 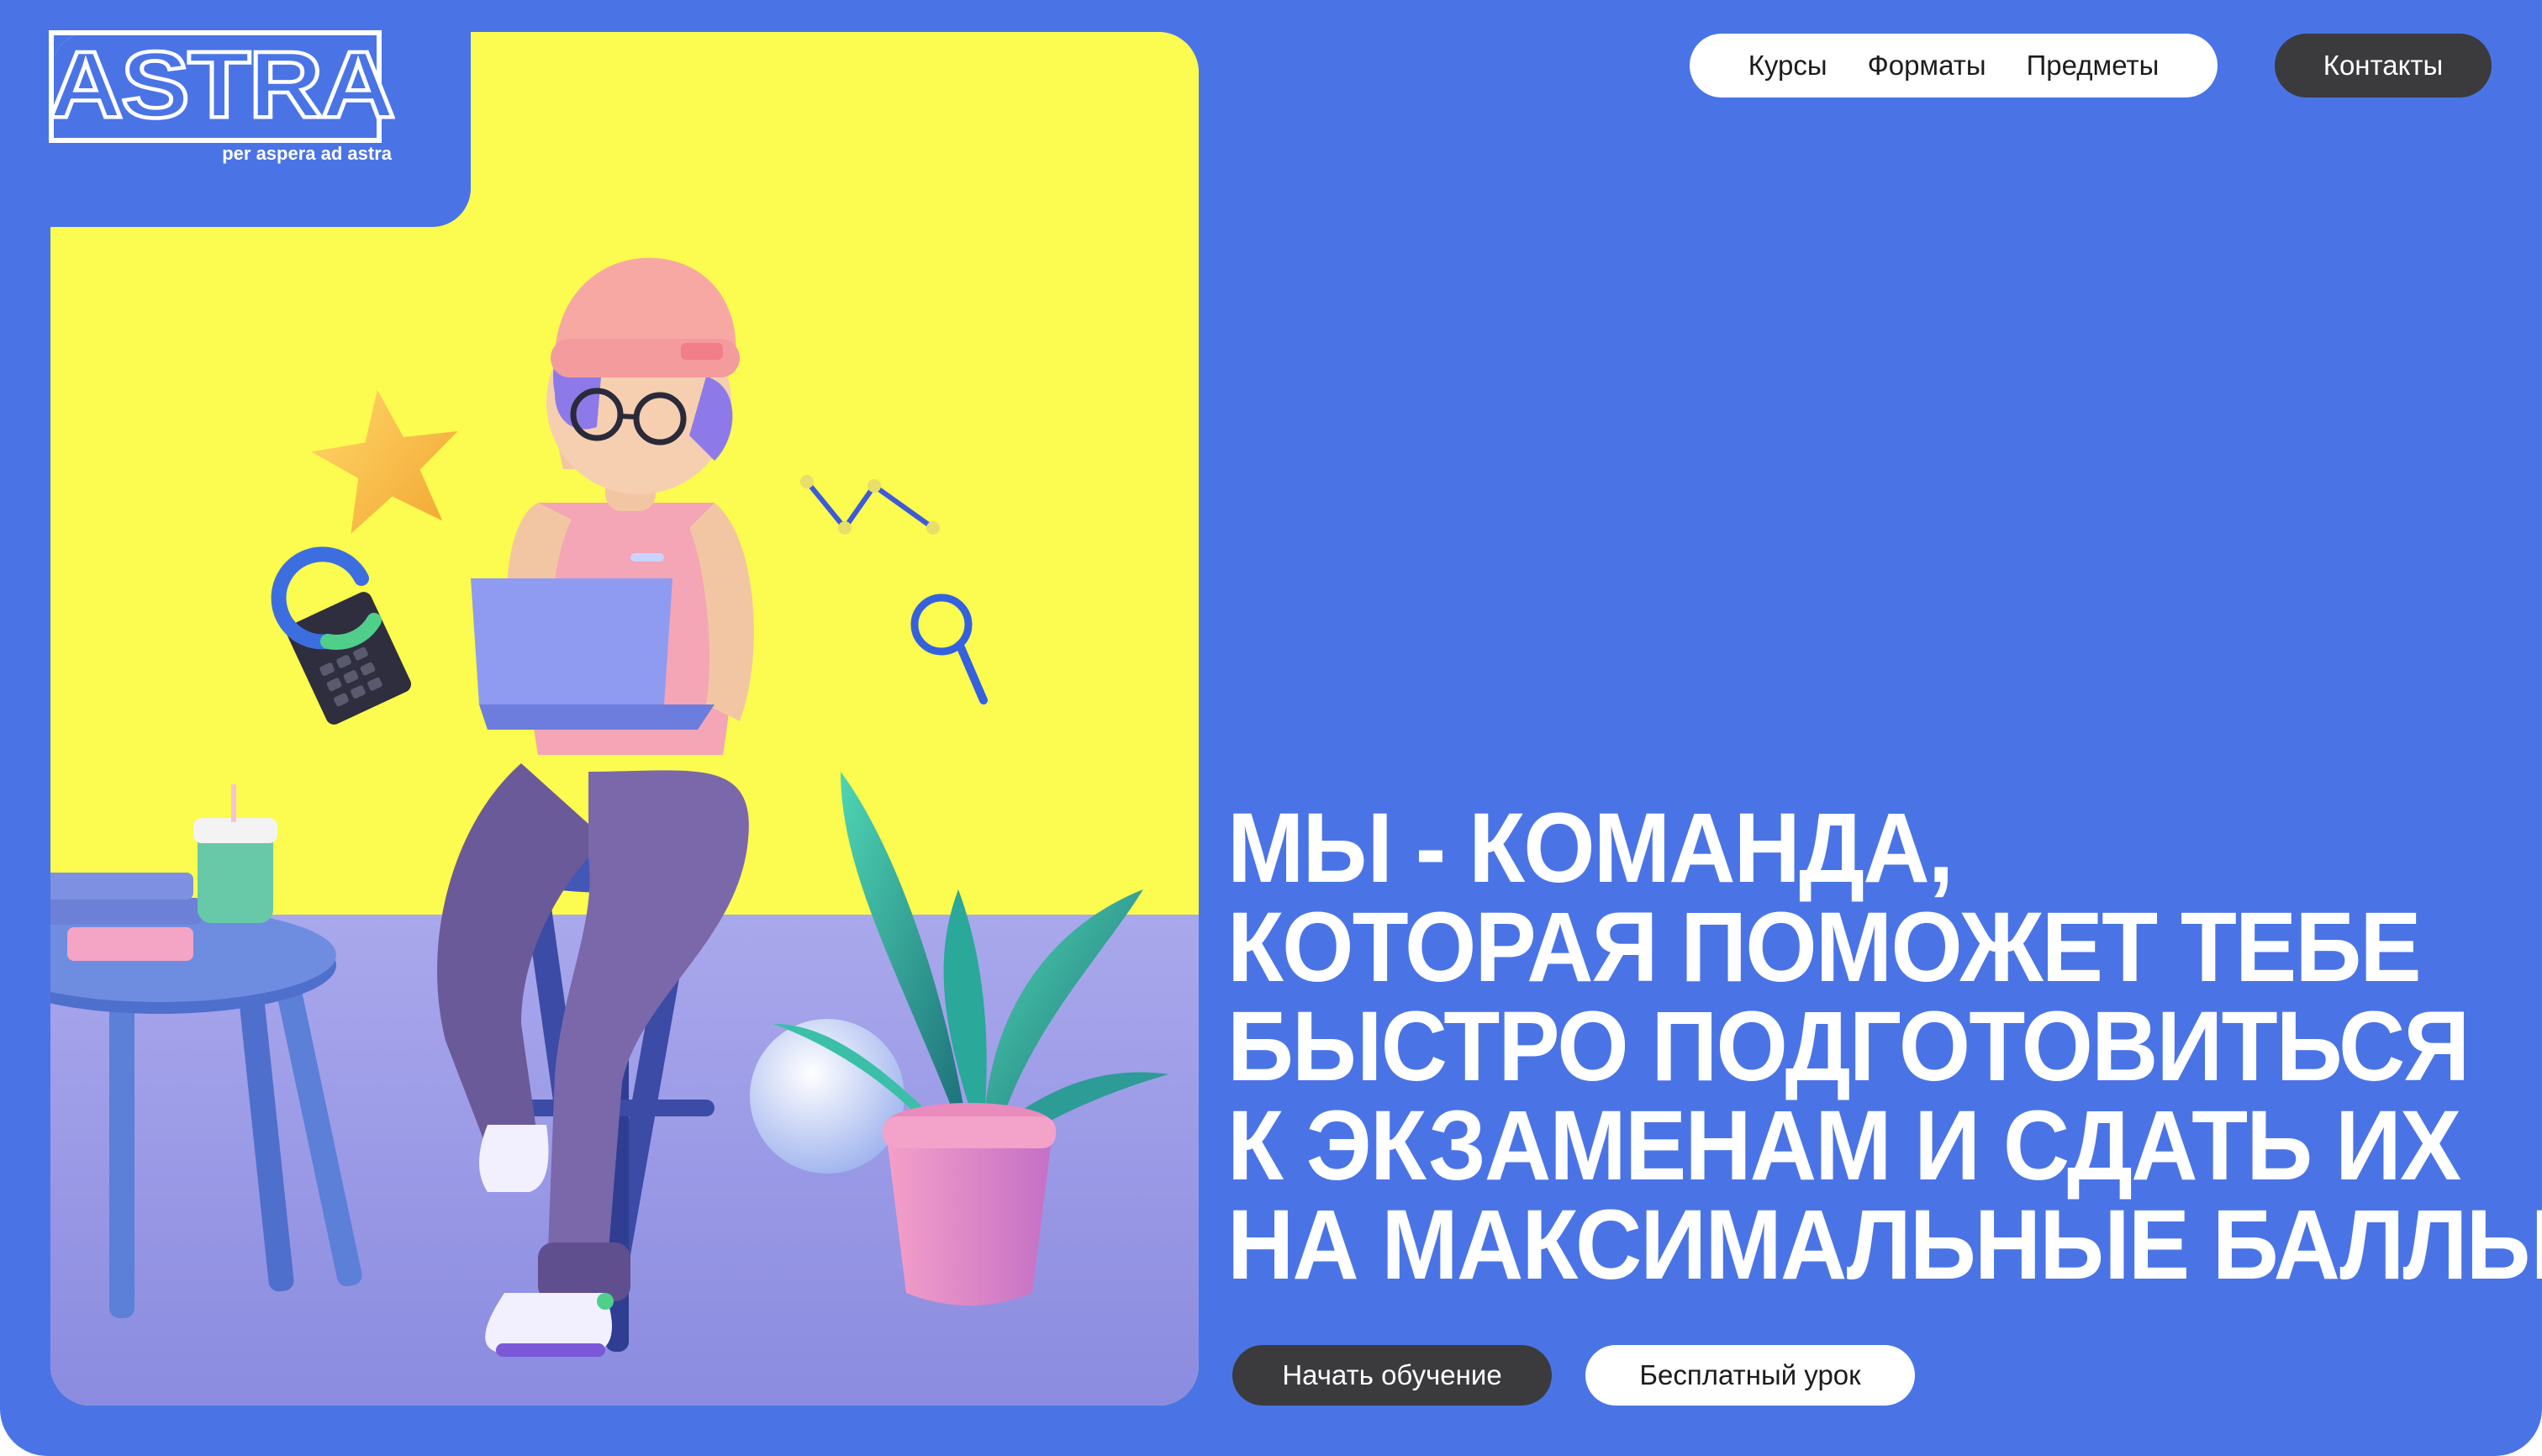 I want to click on nav-link-subjects: Предметы, so click(x=2093, y=66).